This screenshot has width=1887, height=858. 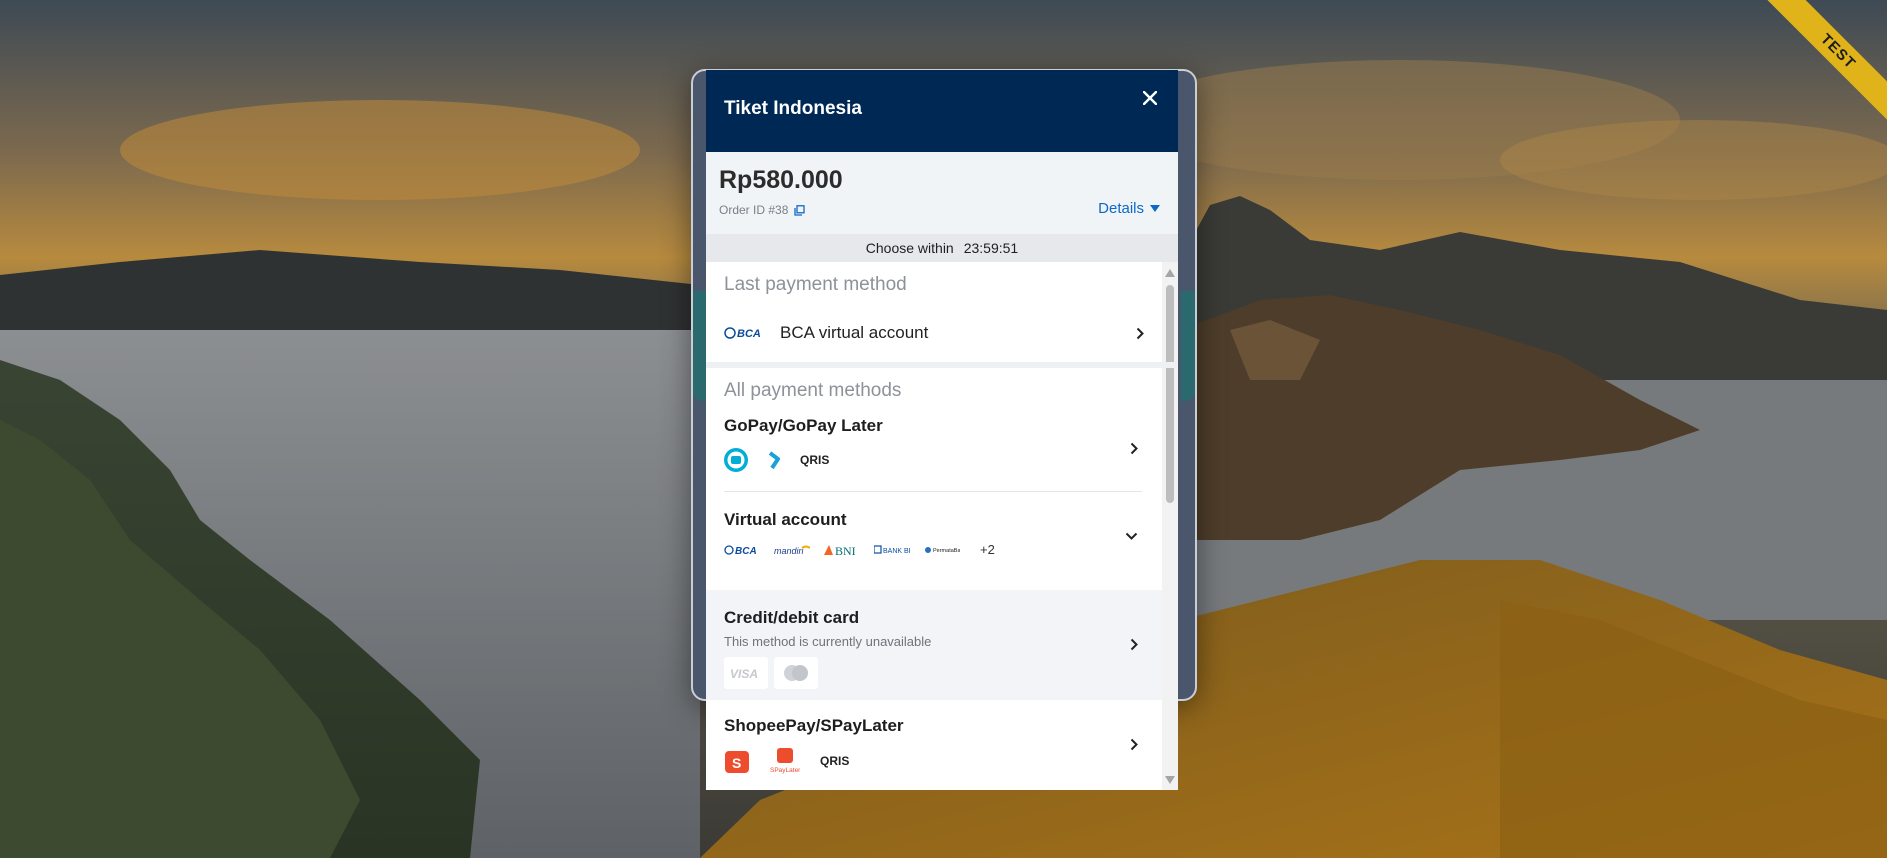 What do you see at coordinates (754, 210) in the screenshot?
I see `order-id-text: Order ID #38` at bounding box center [754, 210].